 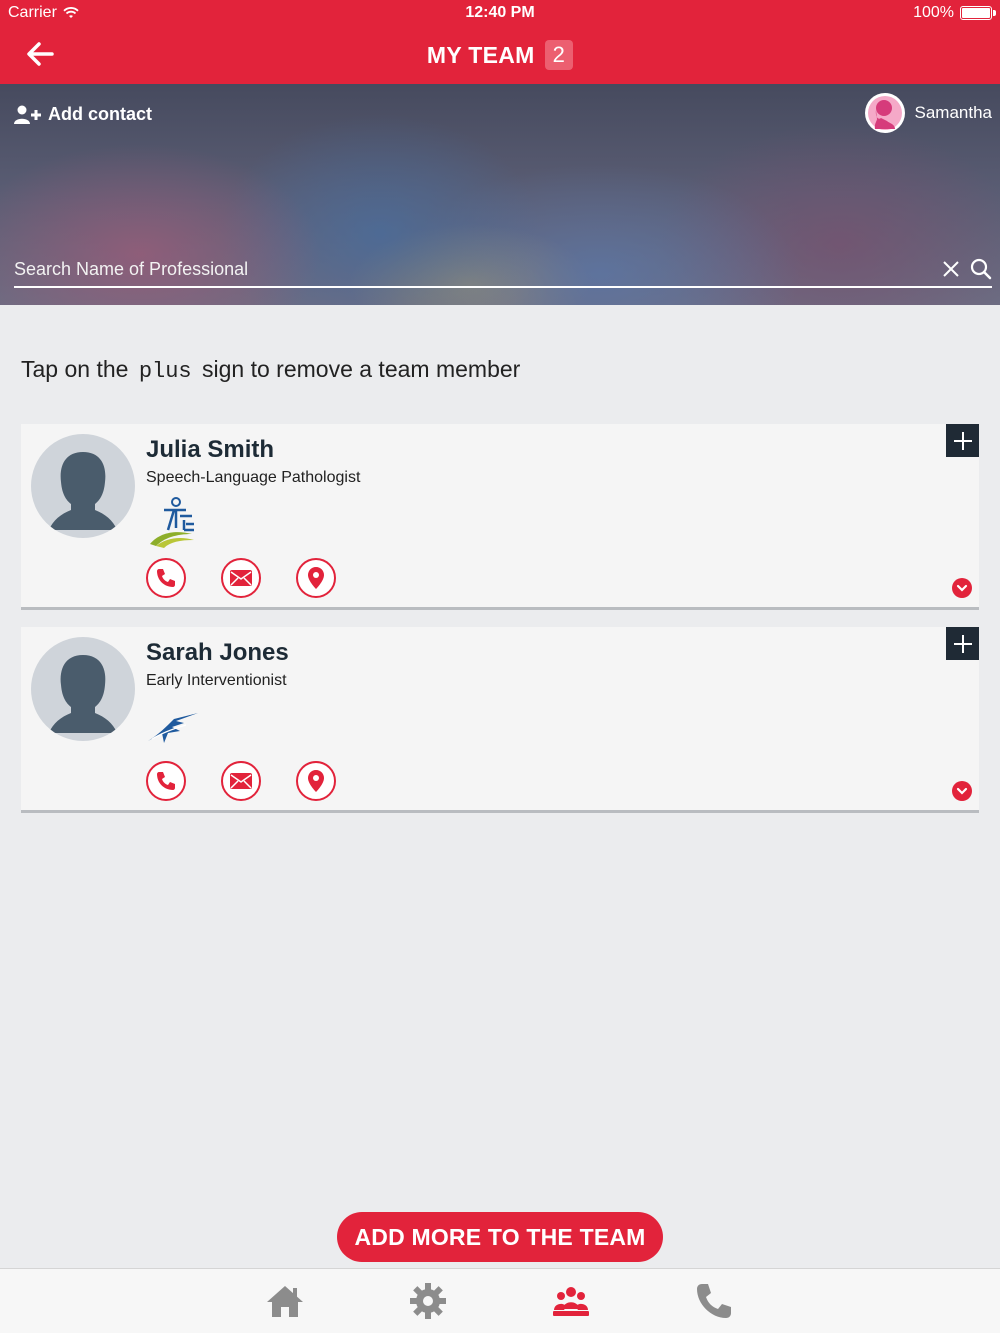 I want to click on battery-info: 100%, so click(x=954, y=13).